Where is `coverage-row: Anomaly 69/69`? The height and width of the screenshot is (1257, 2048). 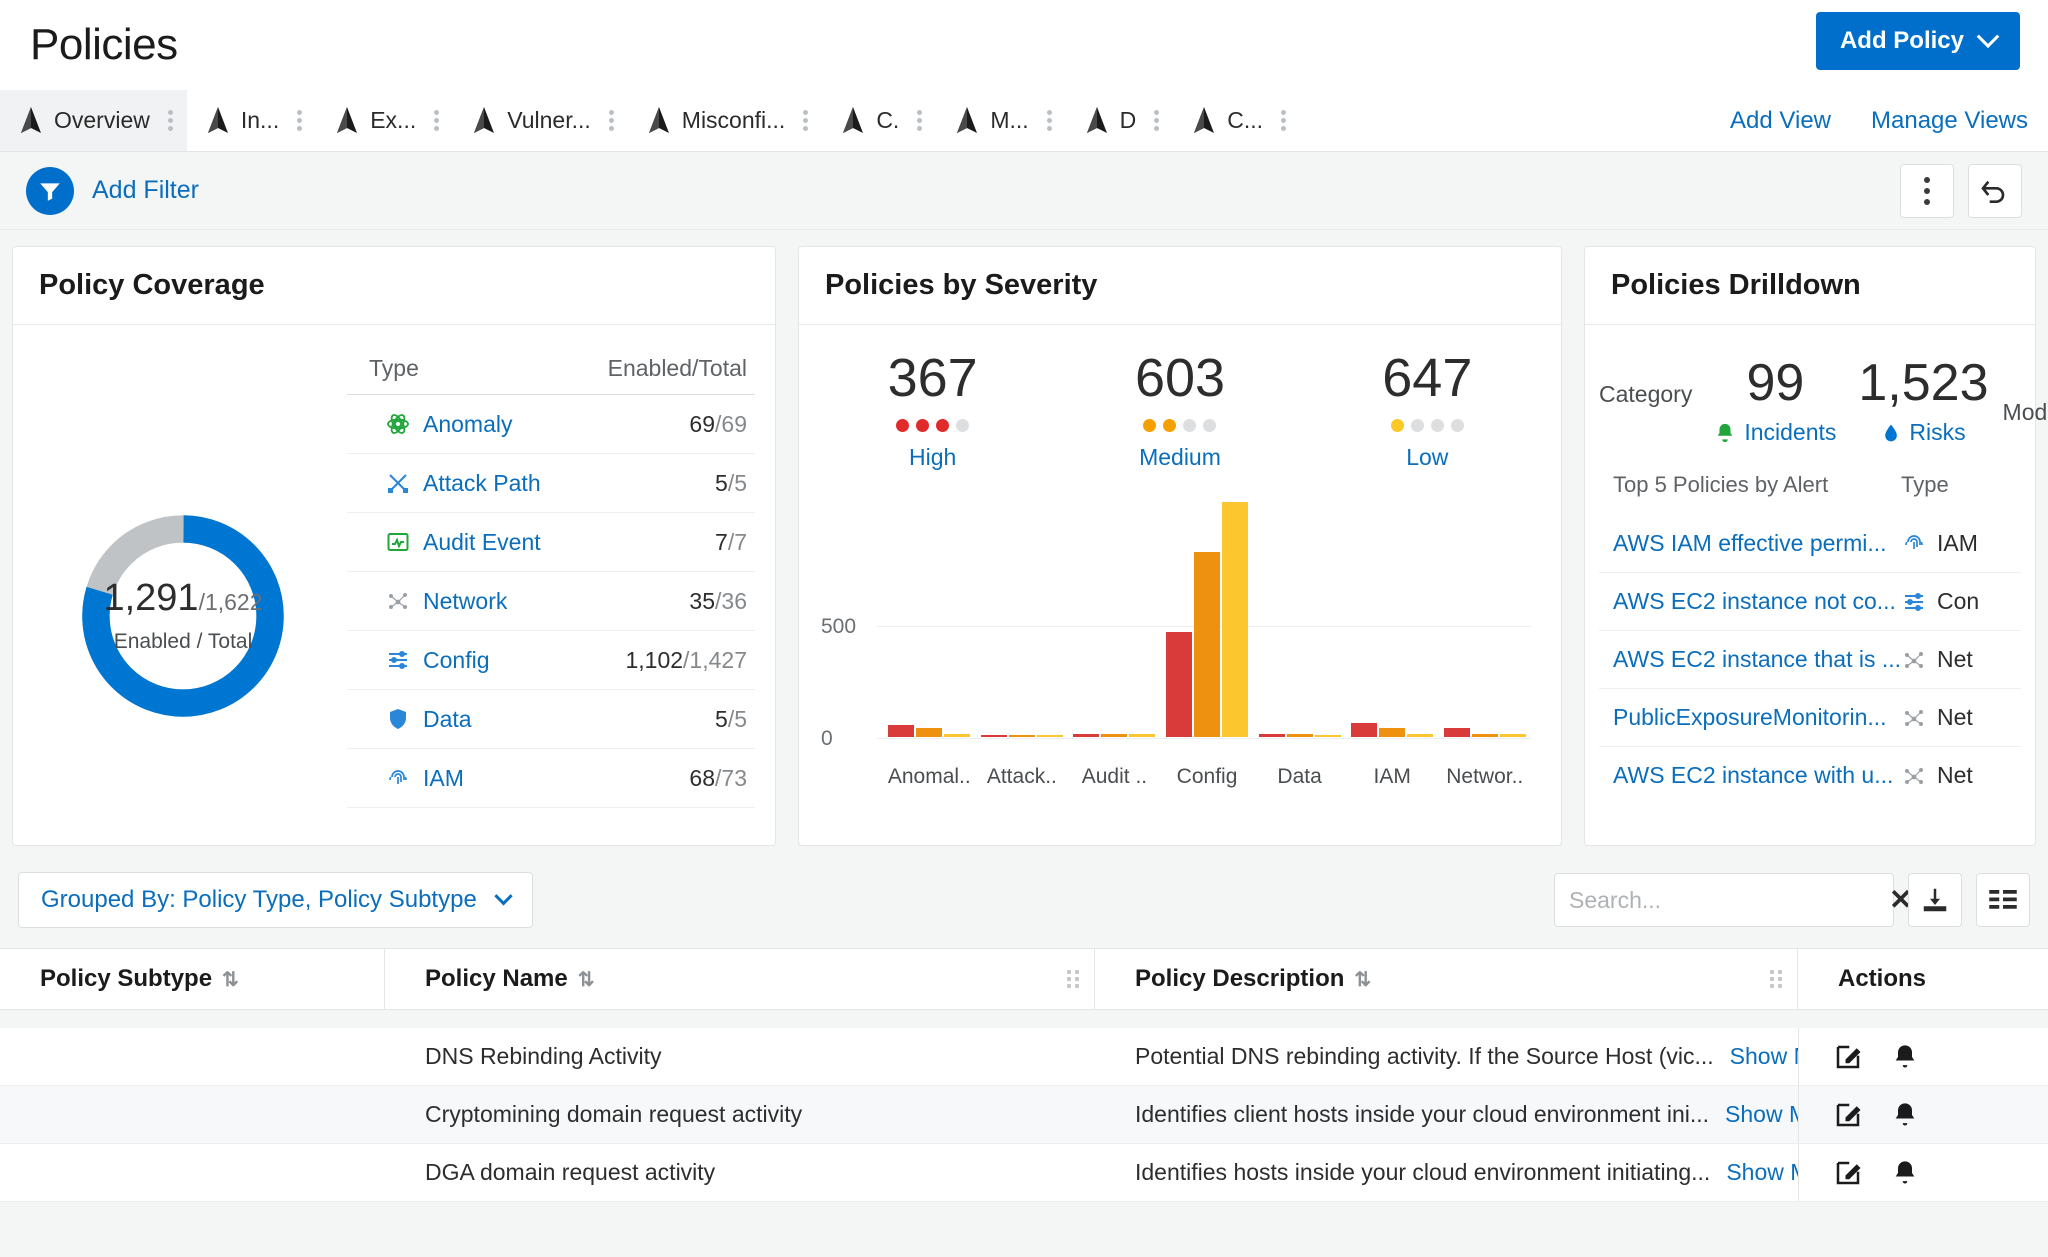
coverage-row: Anomaly 69/69 is located at coordinates (551, 424).